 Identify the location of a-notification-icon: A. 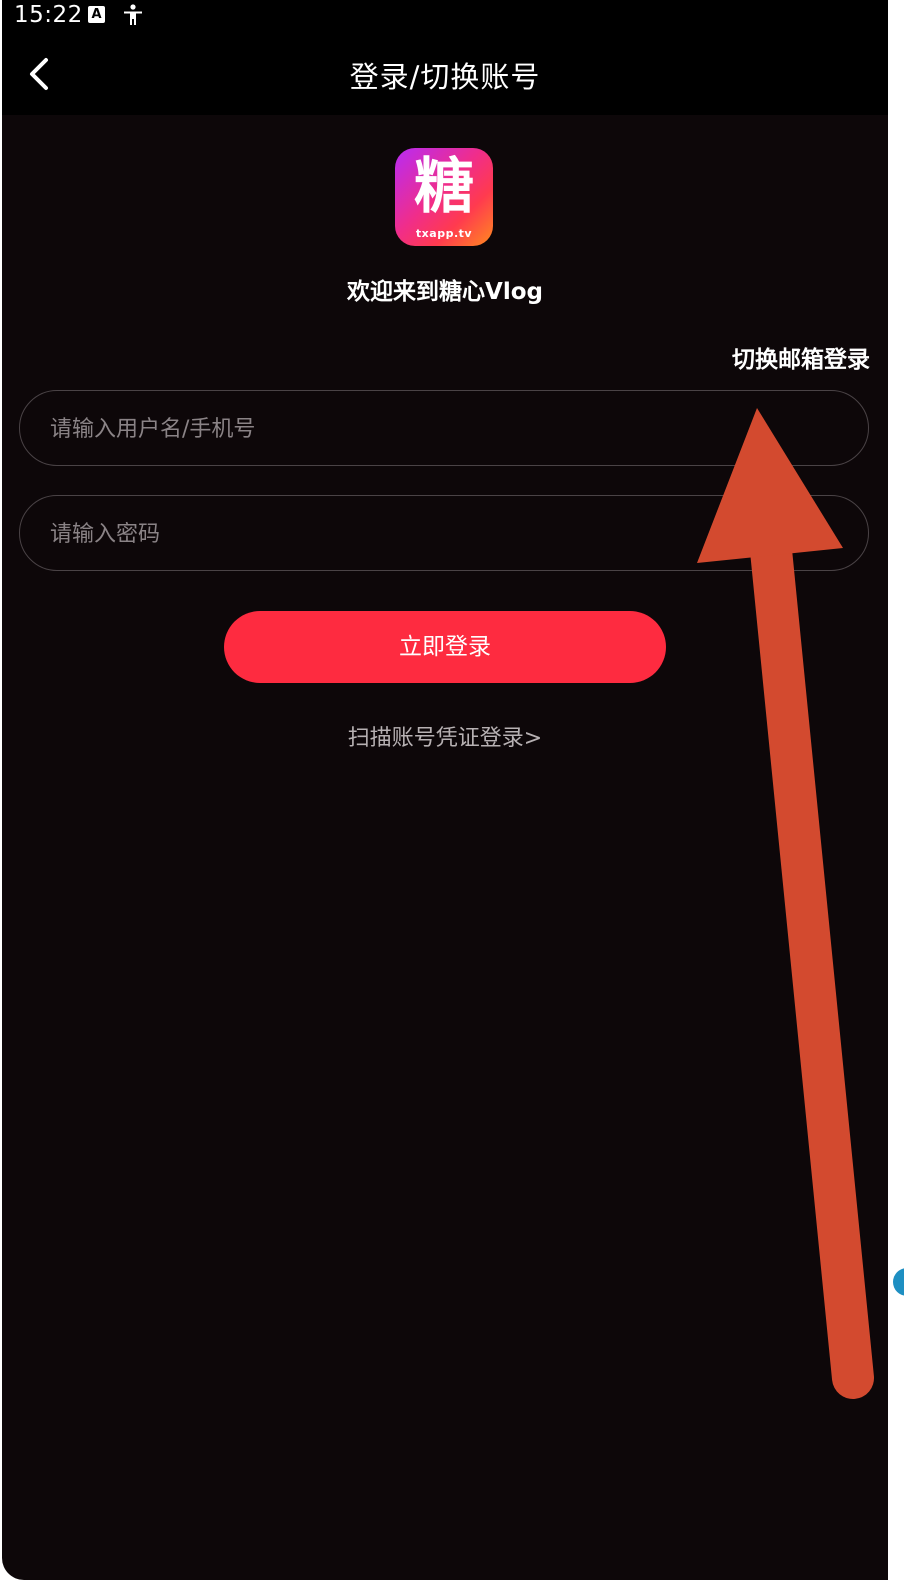
(96, 14).